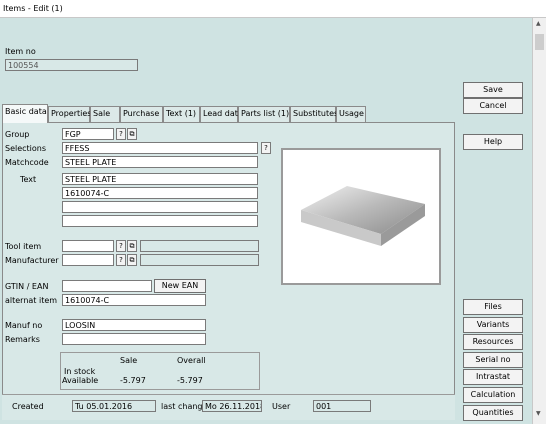 The width and height of the screenshot is (546, 424). What do you see at coordinates (71, 65) in the screenshot?
I see `item-no-field: 100554` at bounding box center [71, 65].